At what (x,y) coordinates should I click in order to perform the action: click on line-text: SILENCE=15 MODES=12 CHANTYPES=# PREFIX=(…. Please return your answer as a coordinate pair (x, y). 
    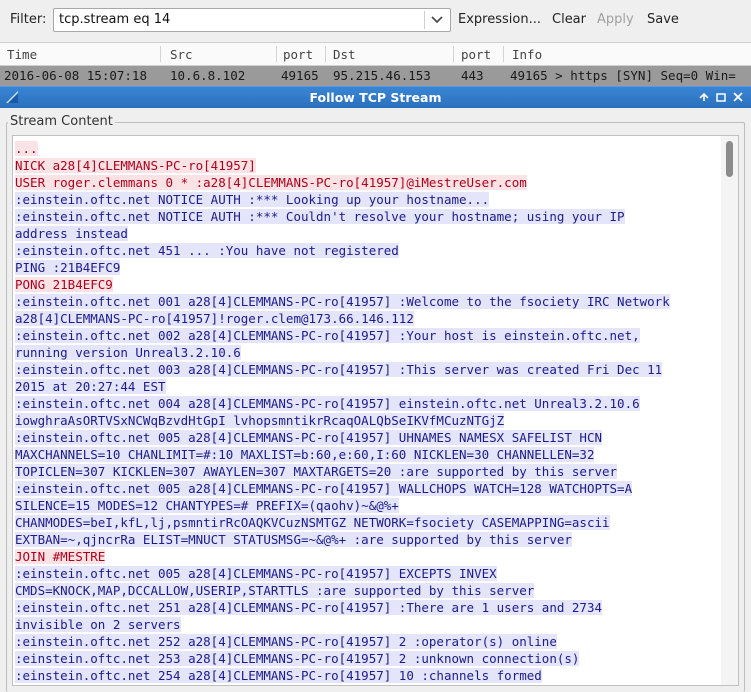
    Looking at the image, I should click on (207, 505).